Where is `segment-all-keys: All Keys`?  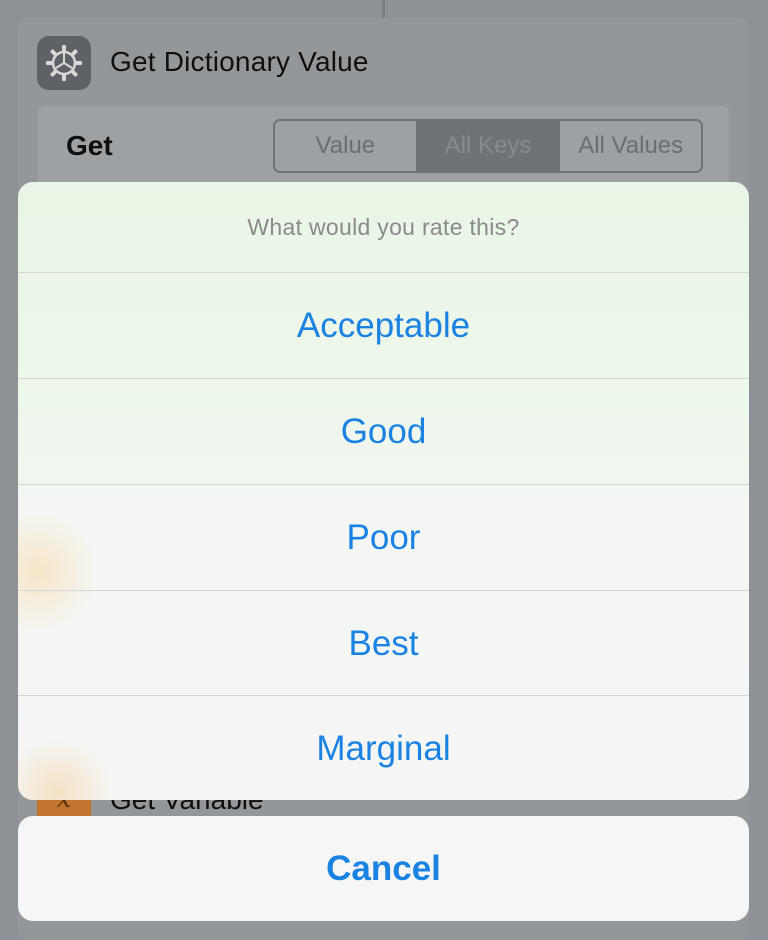 segment-all-keys: All Keys is located at coordinates (489, 146).